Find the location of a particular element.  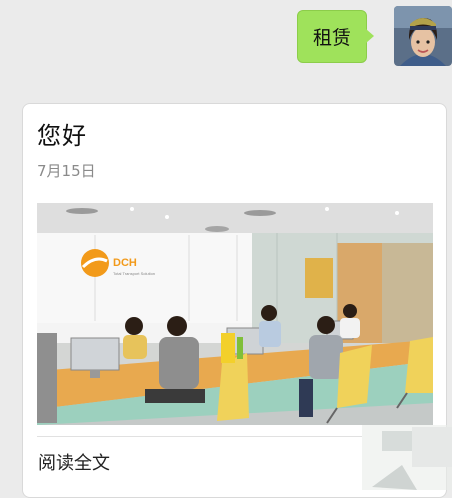

message-bubble: 租赁 is located at coordinates (332, 36).